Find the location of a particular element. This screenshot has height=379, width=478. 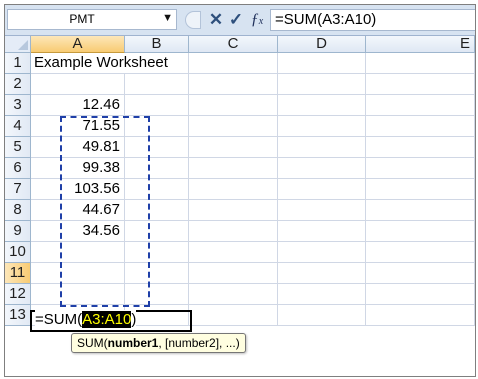

cell-a11 is located at coordinates (78, 273).